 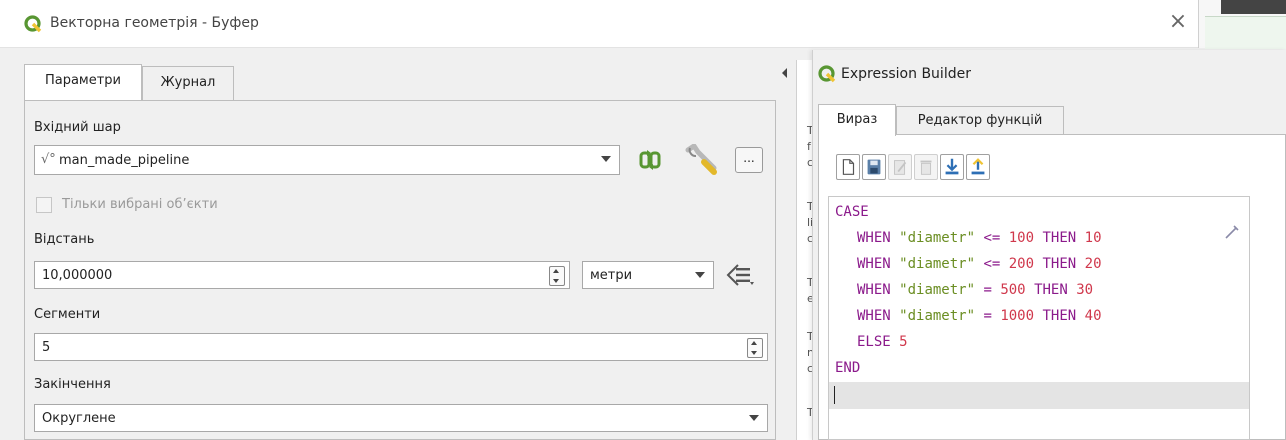 What do you see at coordinates (1178, 22) in the screenshot?
I see `close-icon: ×` at bounding box center [1178, 22].